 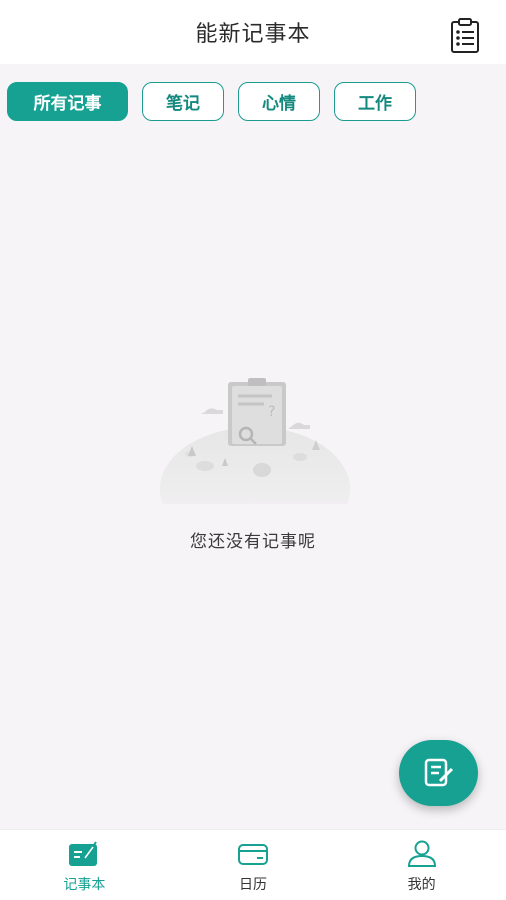 I want to click on add-note-button, so click(x=438, y=773).